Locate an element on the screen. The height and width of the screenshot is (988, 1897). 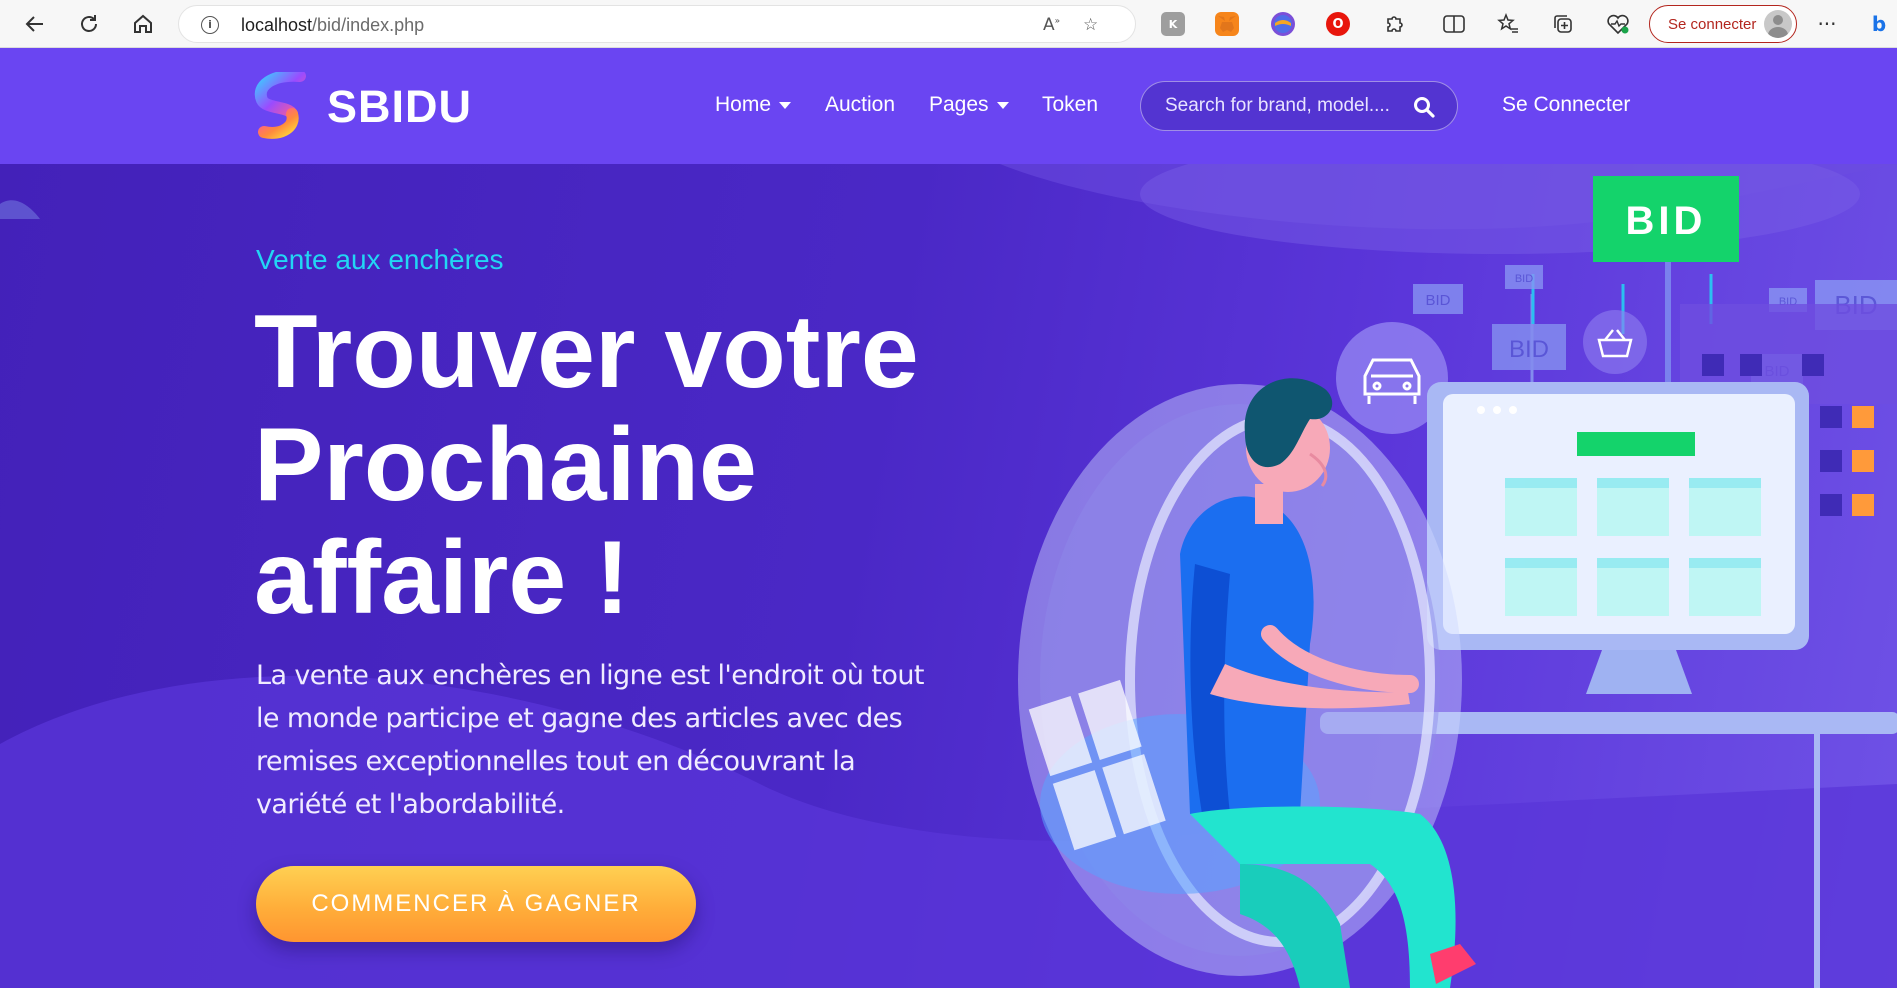
address-url: localhost/bid/index.php is located at coordinates (332, 25).